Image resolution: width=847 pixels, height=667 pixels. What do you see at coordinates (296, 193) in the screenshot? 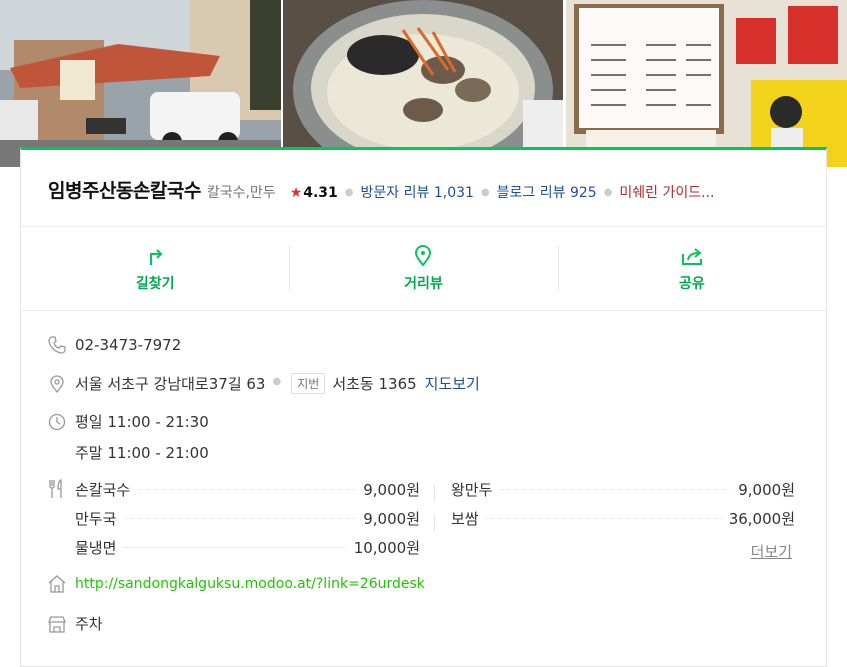
I see `star-icon: ★` at bounding box center [296, 193].